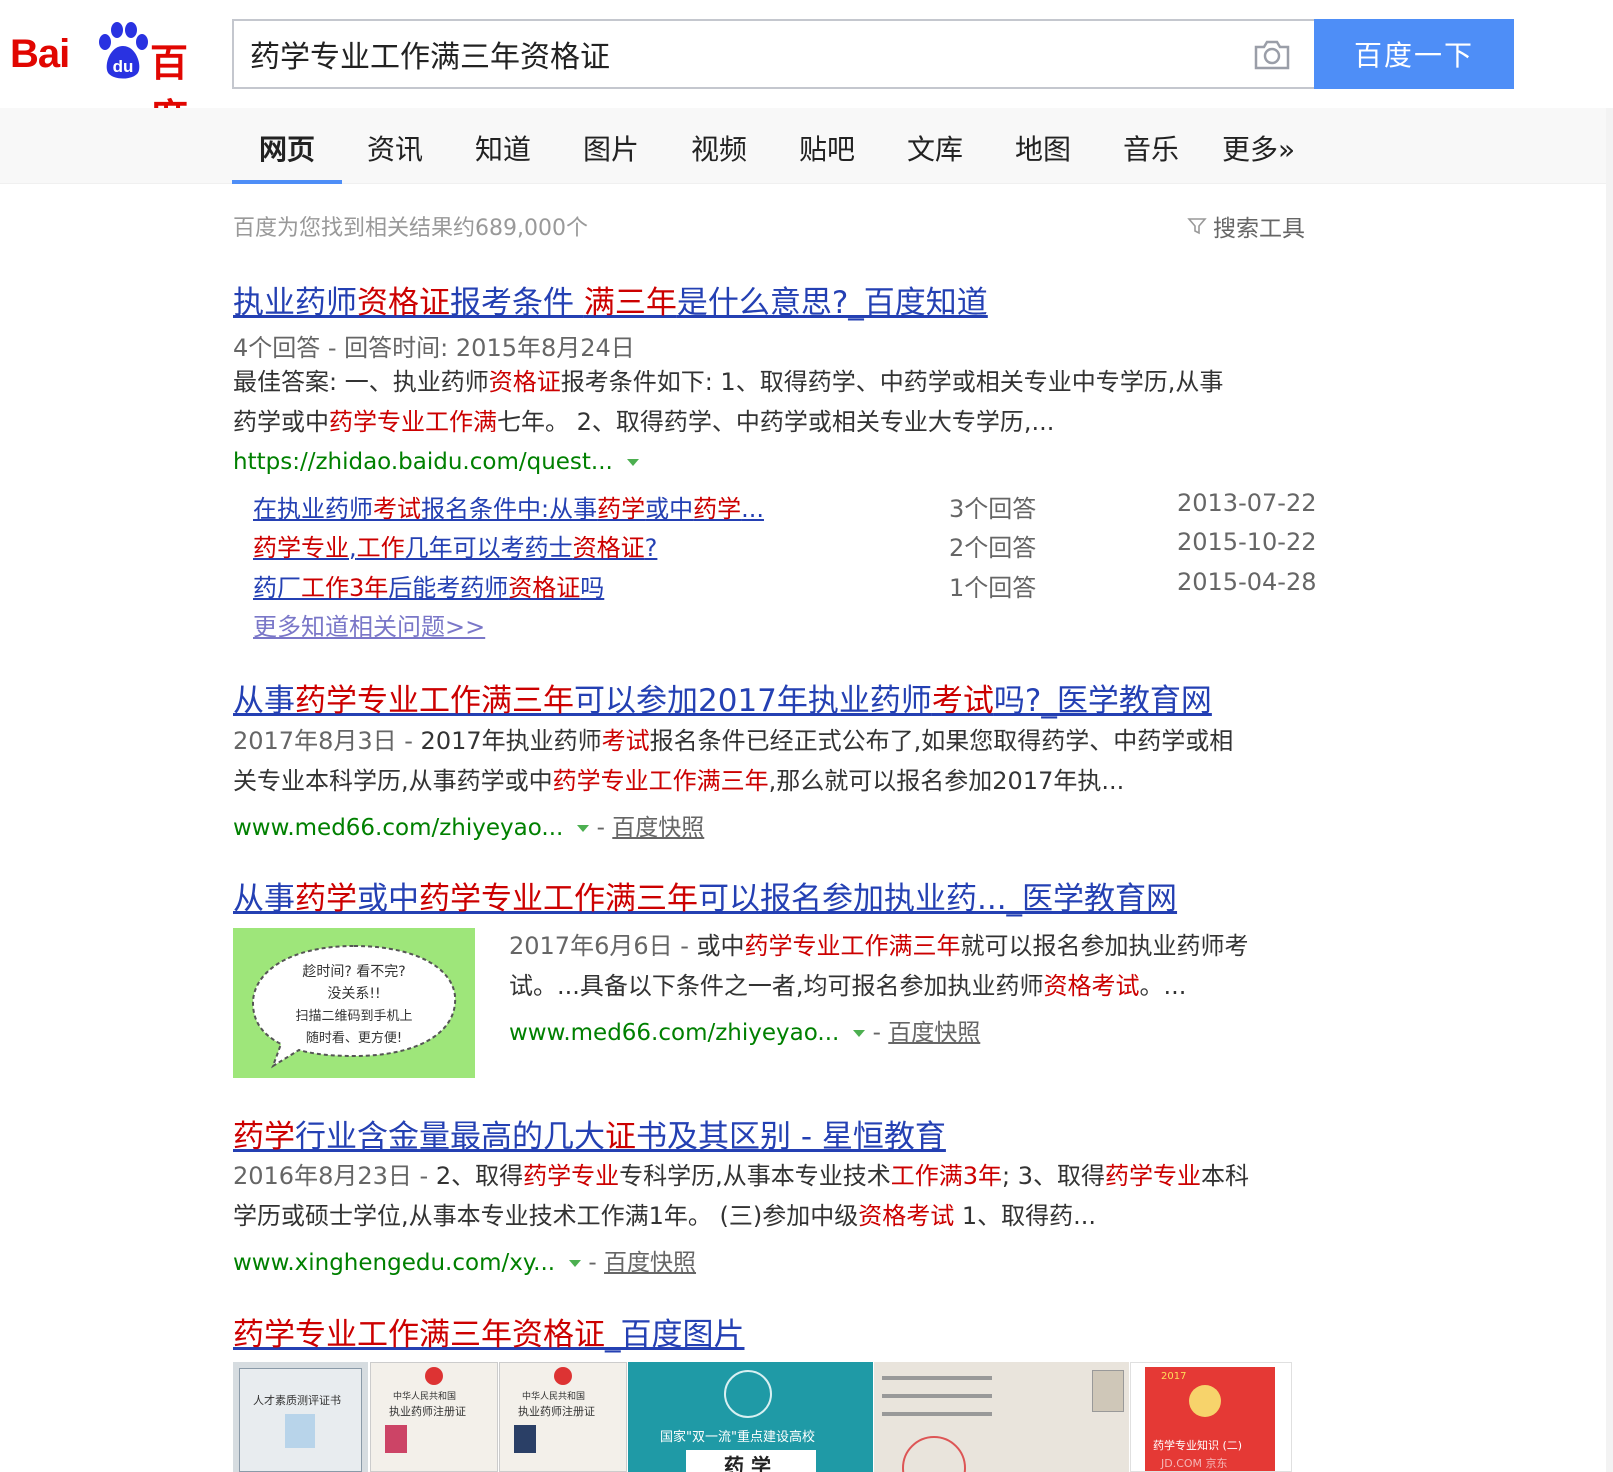 The image size is (1613, 1472). What do you see at coordinates (620, 1137) in the screenshot?
I see `keyword-highlight: 证` at bounding box center [620, 1137].